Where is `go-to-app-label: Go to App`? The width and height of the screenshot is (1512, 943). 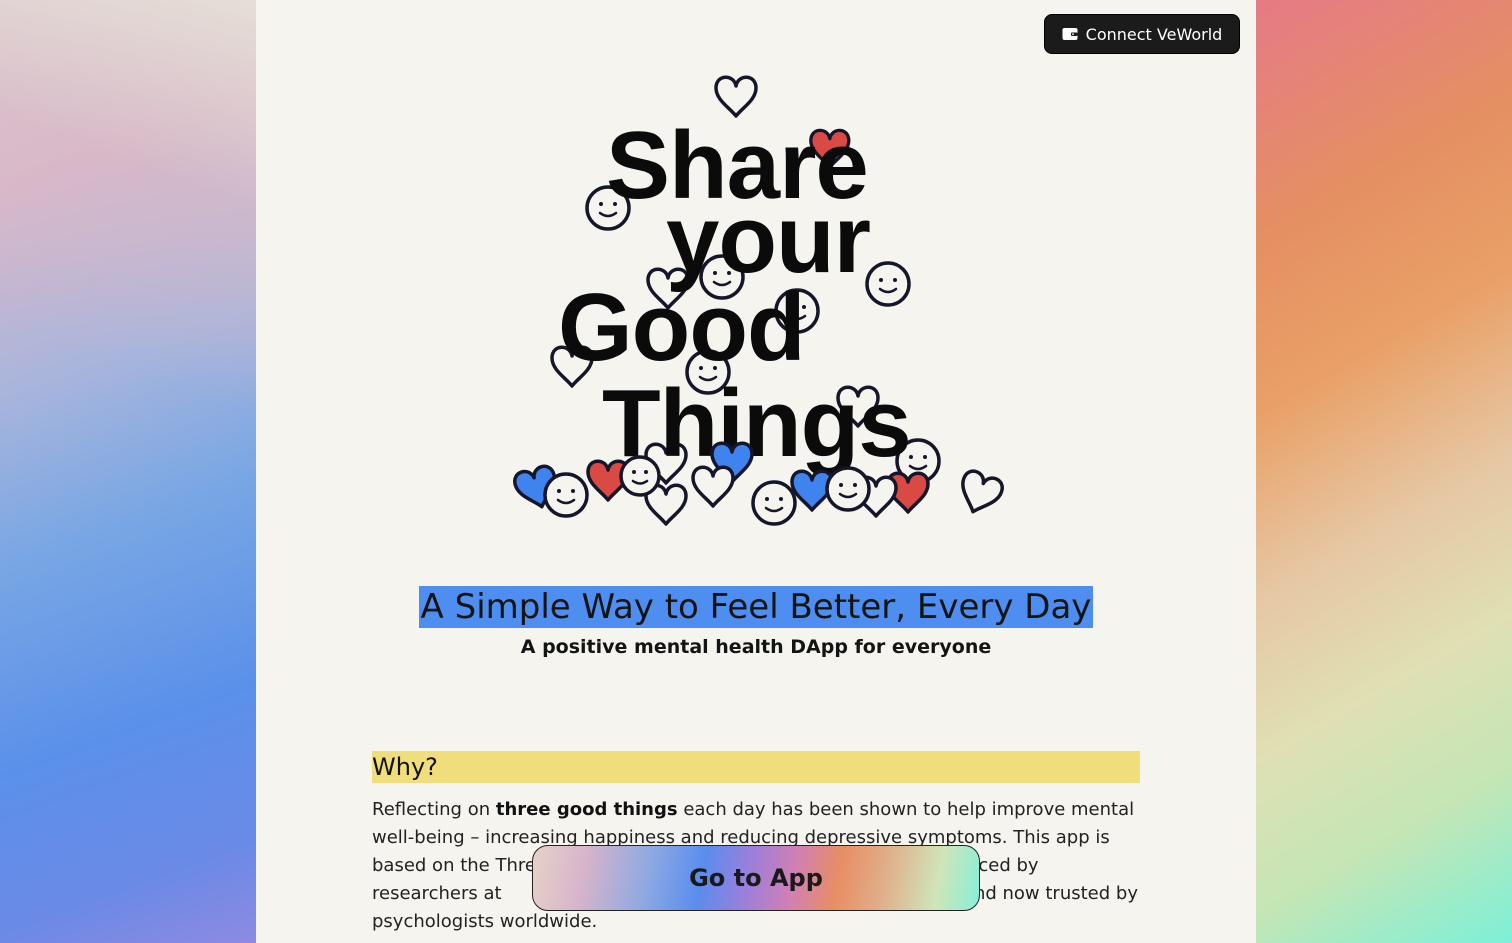
go-to-app-label: Go to App is located at coordinates (756, 878).